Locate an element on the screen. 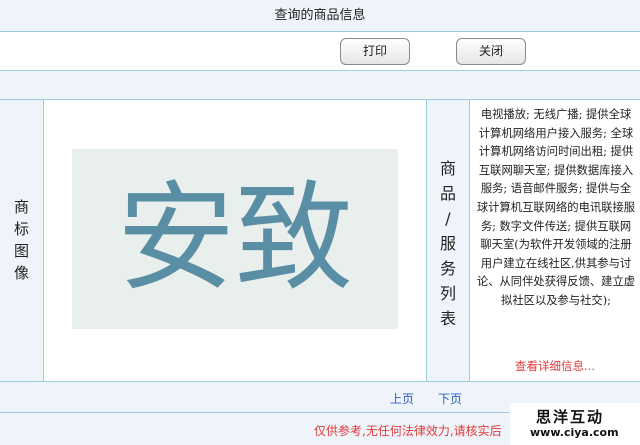 The width and height of the screenshot is (640, 445). trademark-label-cell: 商 标 图 像 is located at coordinates (22, 240).